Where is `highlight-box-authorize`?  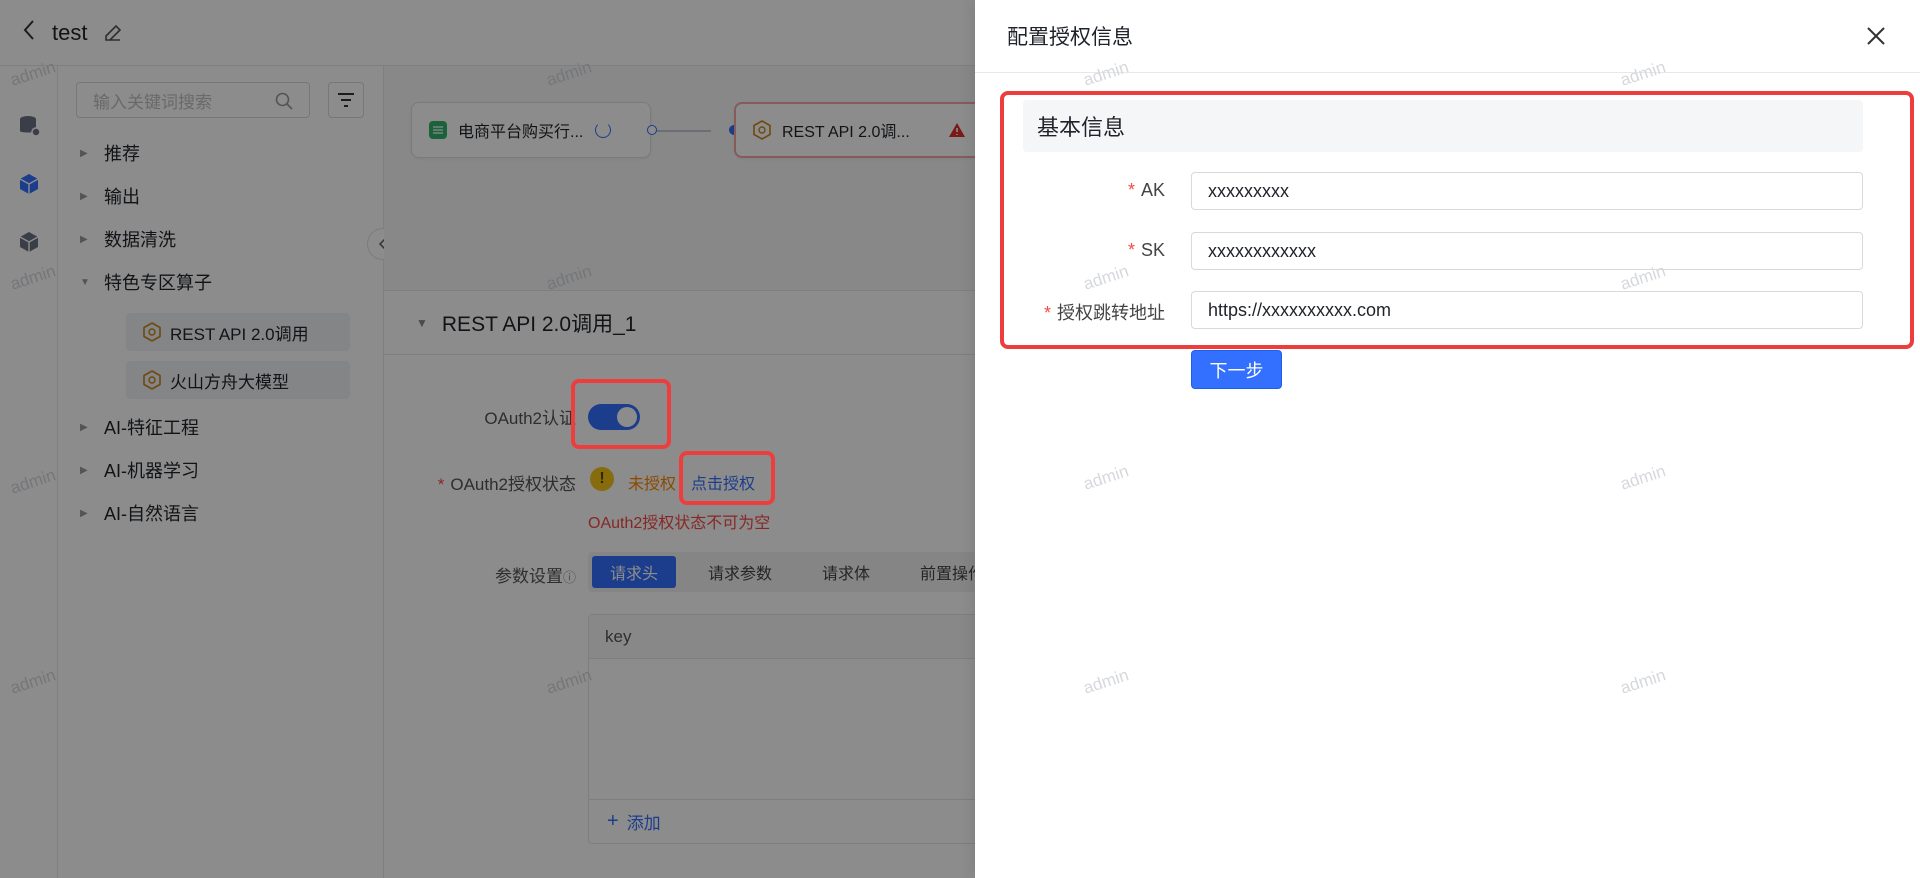 highlight-box-authorize is located at coordinates (727, 478).